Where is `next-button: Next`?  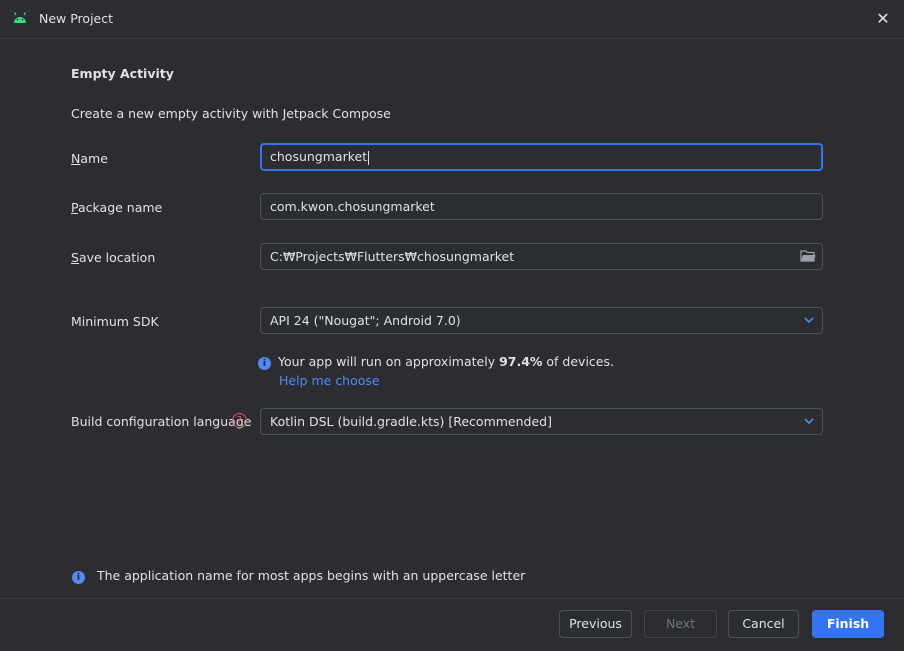
next-button: Next is located at coordinates (680, 624).